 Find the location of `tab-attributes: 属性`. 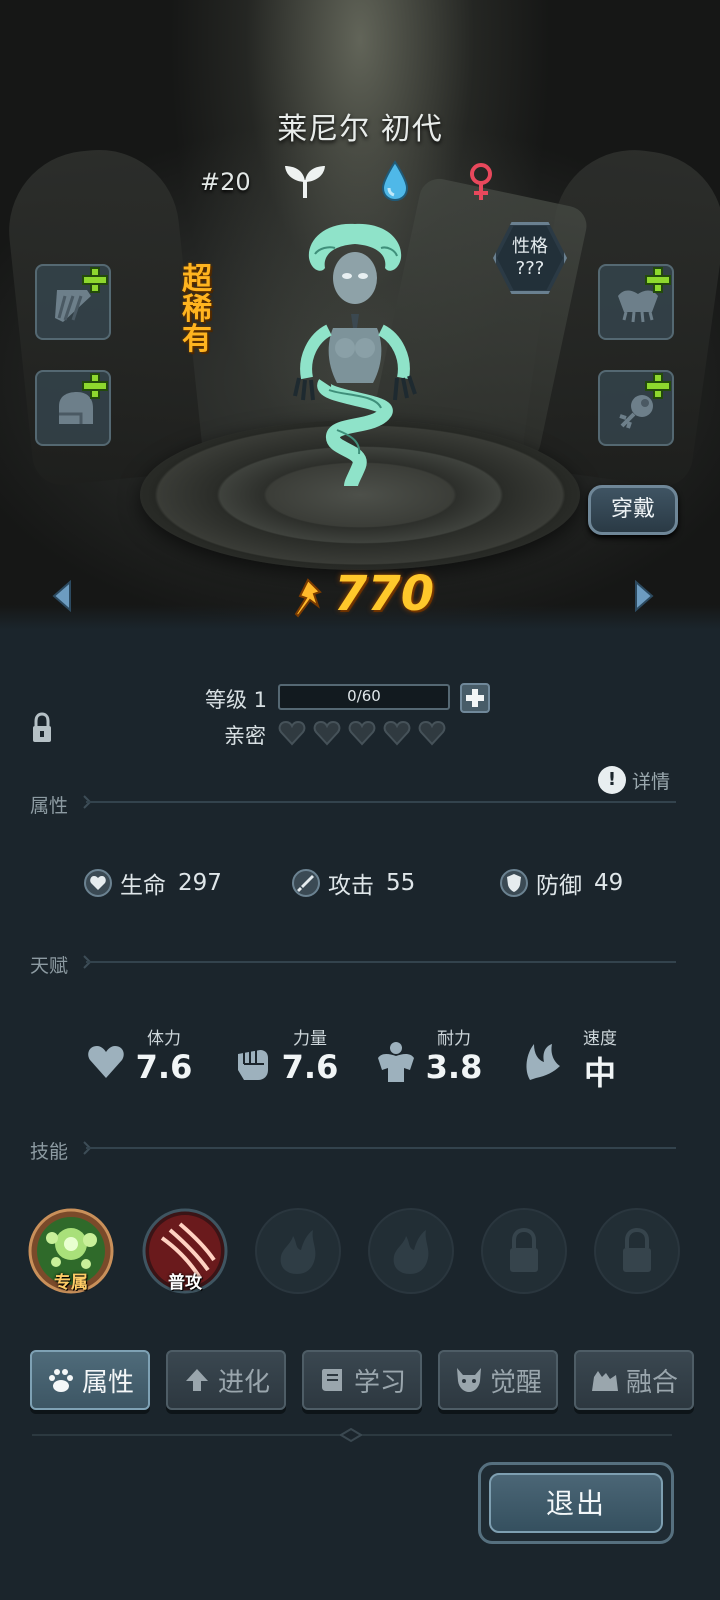

tab-attributes: 属性 is located at coordinates (90, 1380).